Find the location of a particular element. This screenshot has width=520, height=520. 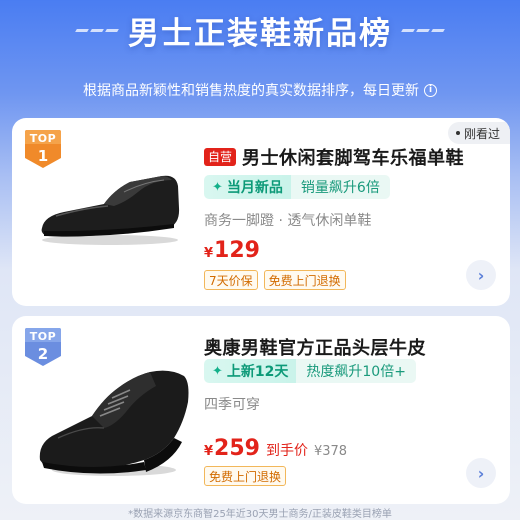

product-name: 男士休闲套脚驾车乐福单鞋 is located at coordinates (353, 157).